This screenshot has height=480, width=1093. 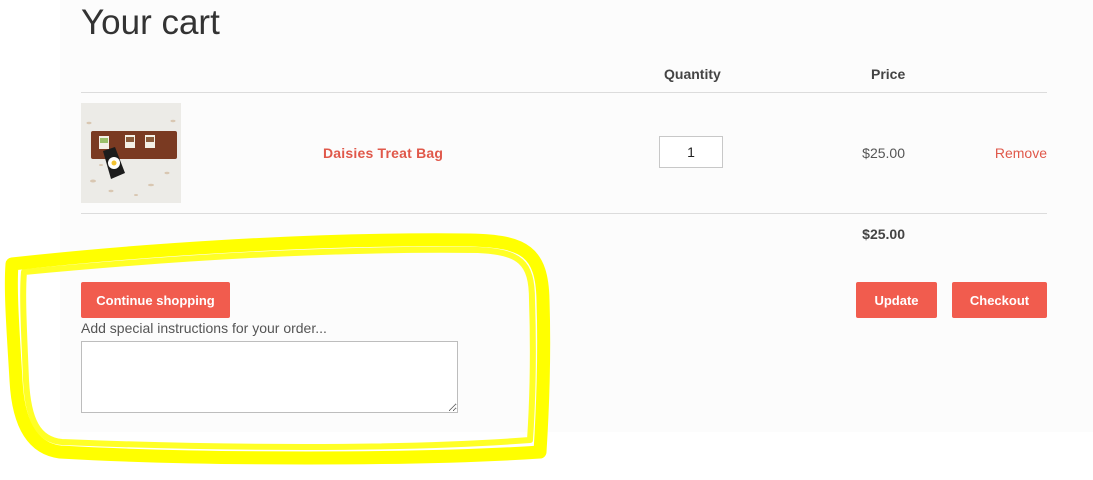 I want to click on product-name-link: Daisies Treat Bag, so click(x=383, y=153).